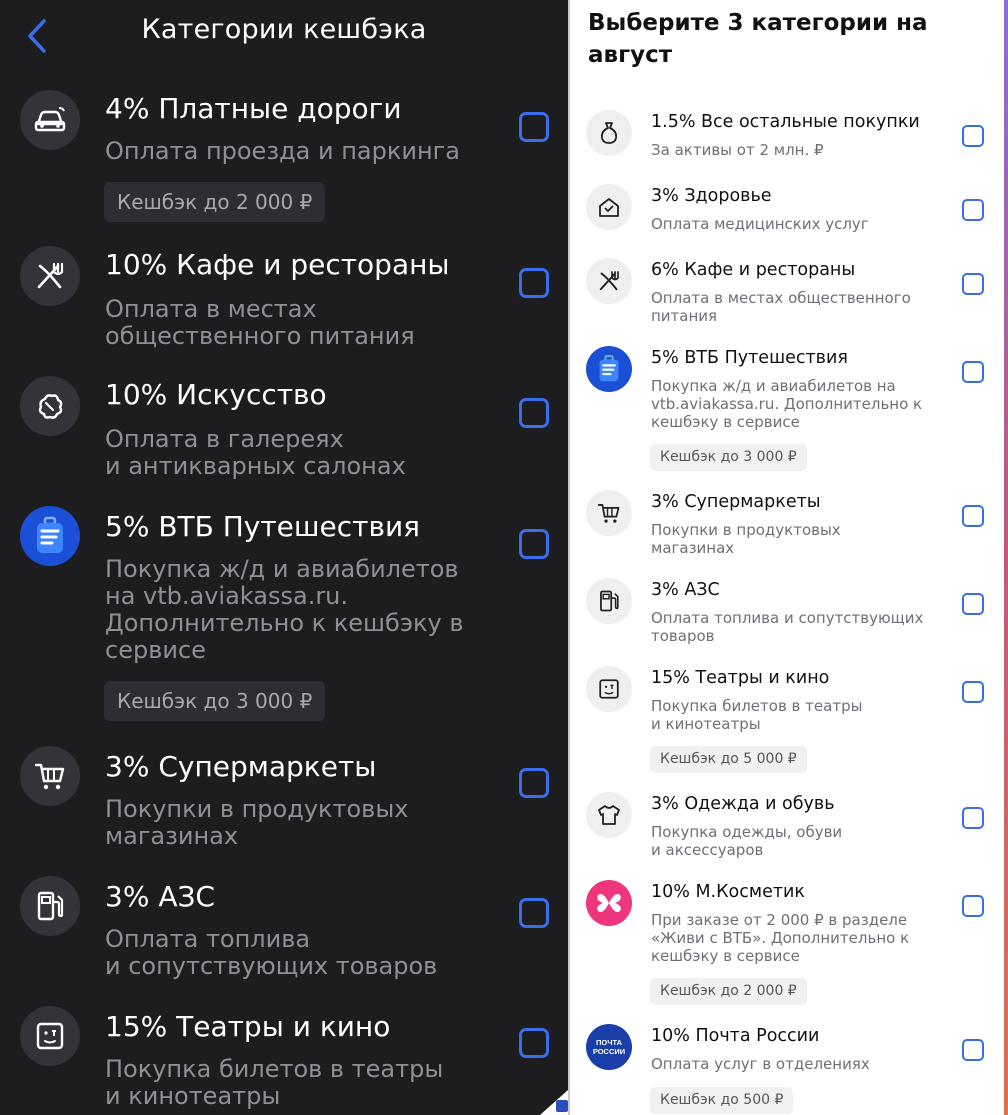 The height and width of the screenshot is (1115, 1008). Describe the element at coordinates (743, 804) in the screenshot. I see `category-title: 3% Одежда и обувь` at that location.